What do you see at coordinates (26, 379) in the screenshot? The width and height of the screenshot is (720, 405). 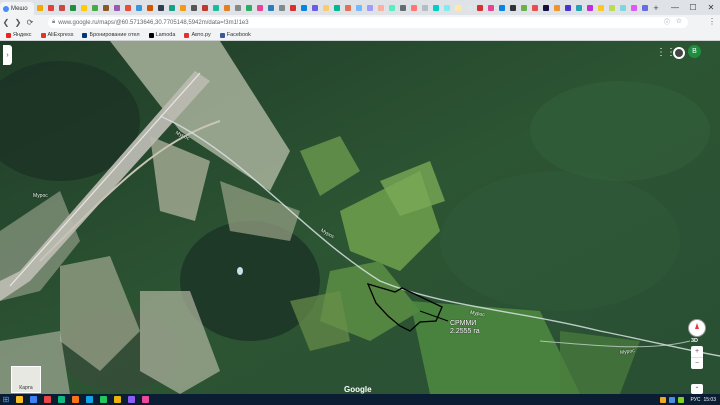 I see `layers-toggle: Карта` at bounding box center [26, 379].